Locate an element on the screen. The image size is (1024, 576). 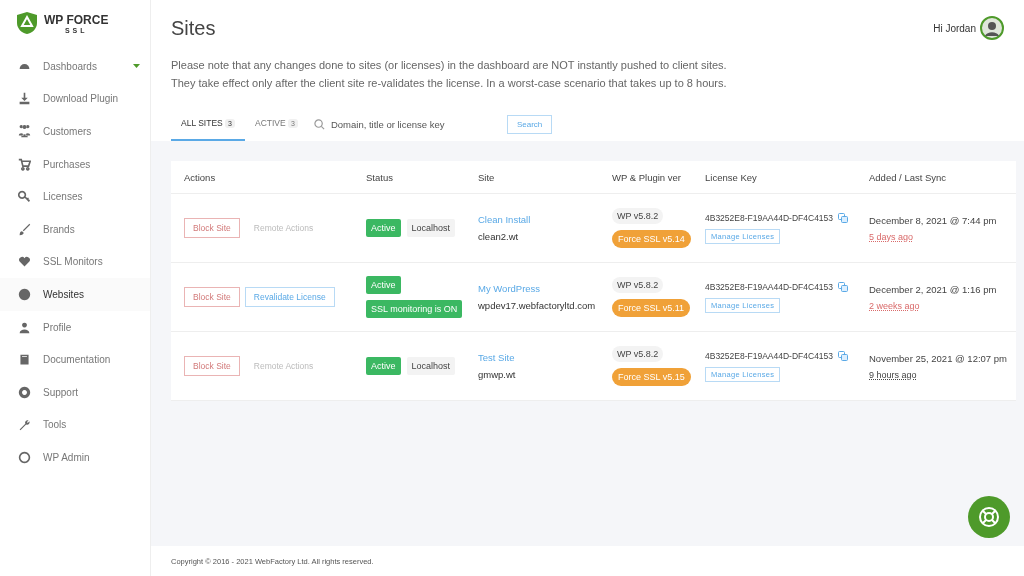
cart-icon is located at coordinates (24, 164).